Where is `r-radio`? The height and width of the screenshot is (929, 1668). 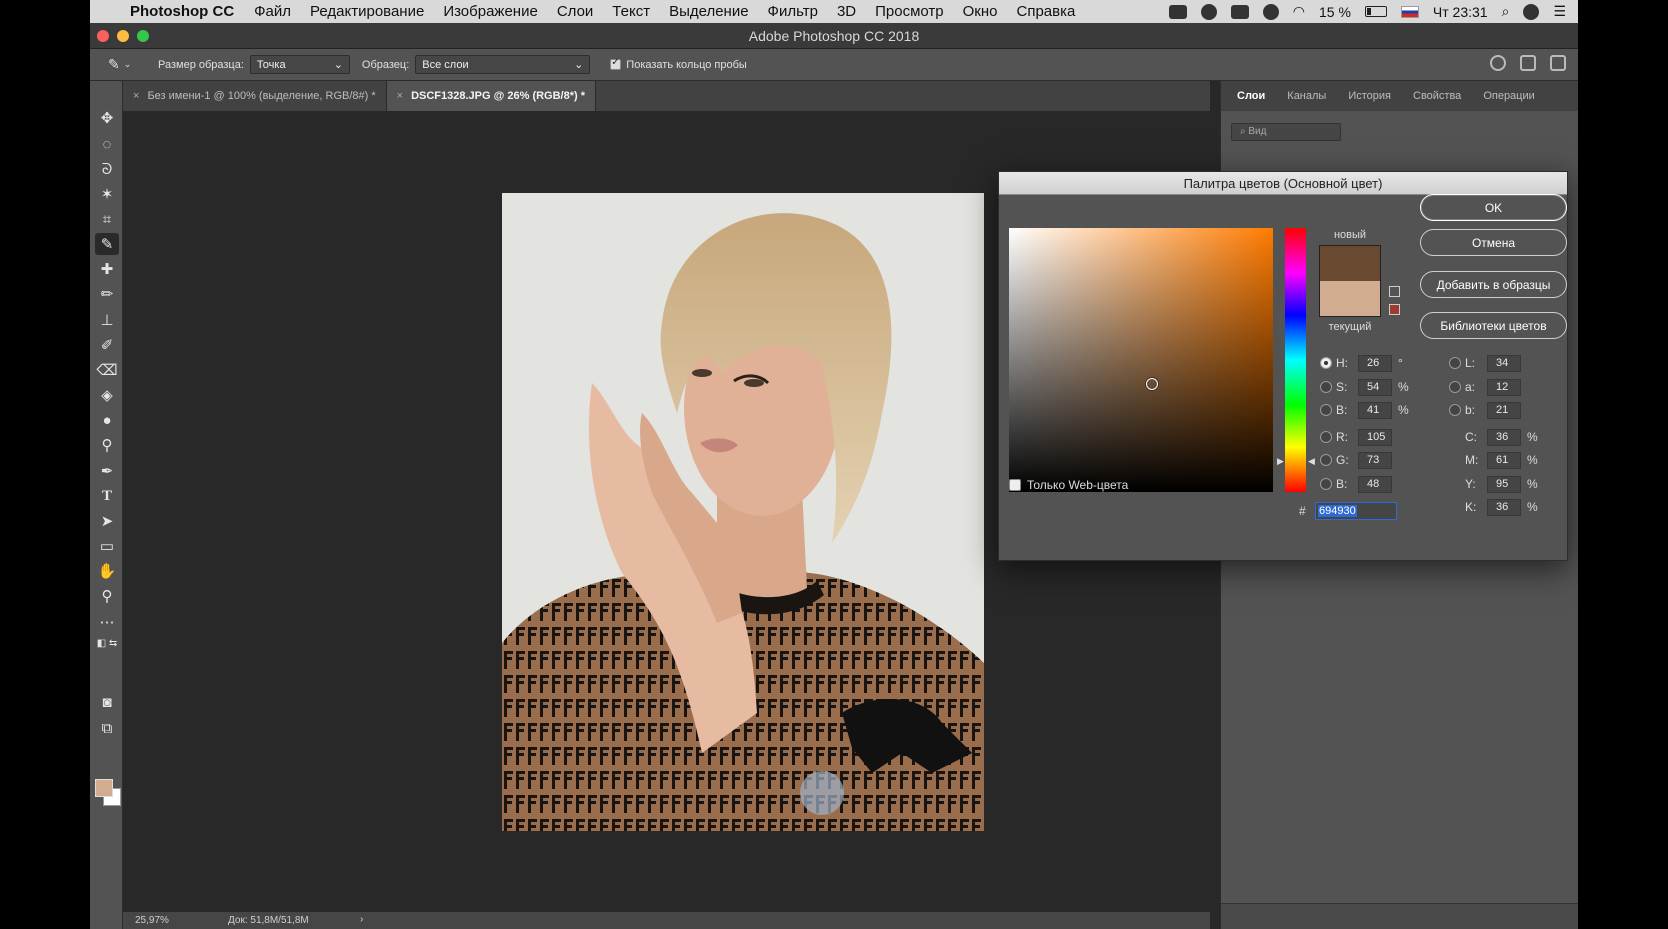
r-radio is located at coordinates (1326, 437).